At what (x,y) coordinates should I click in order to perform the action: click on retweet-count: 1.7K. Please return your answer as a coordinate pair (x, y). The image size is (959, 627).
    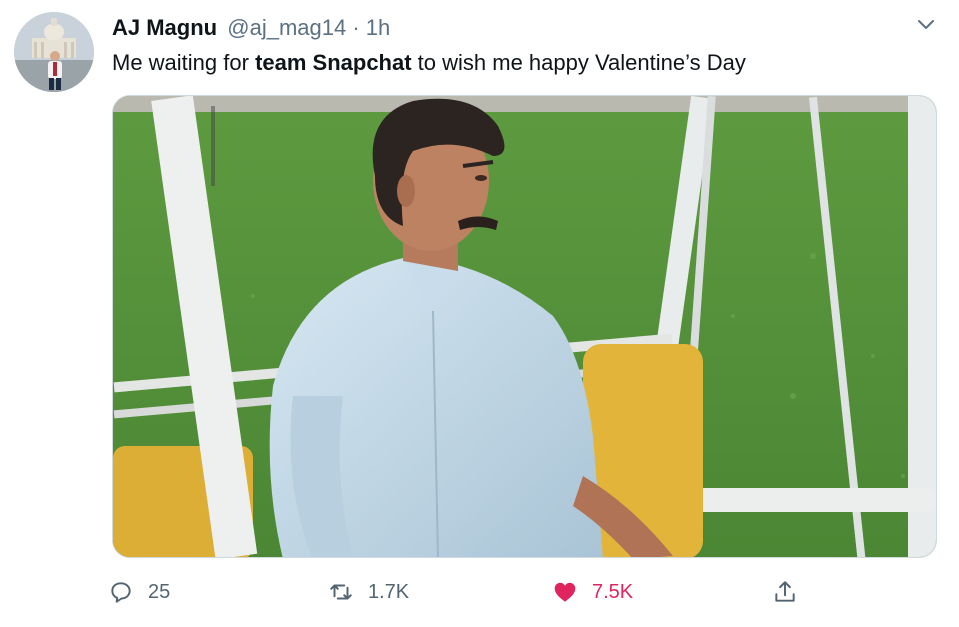
    Looking at the image, I should click on (389, 591).